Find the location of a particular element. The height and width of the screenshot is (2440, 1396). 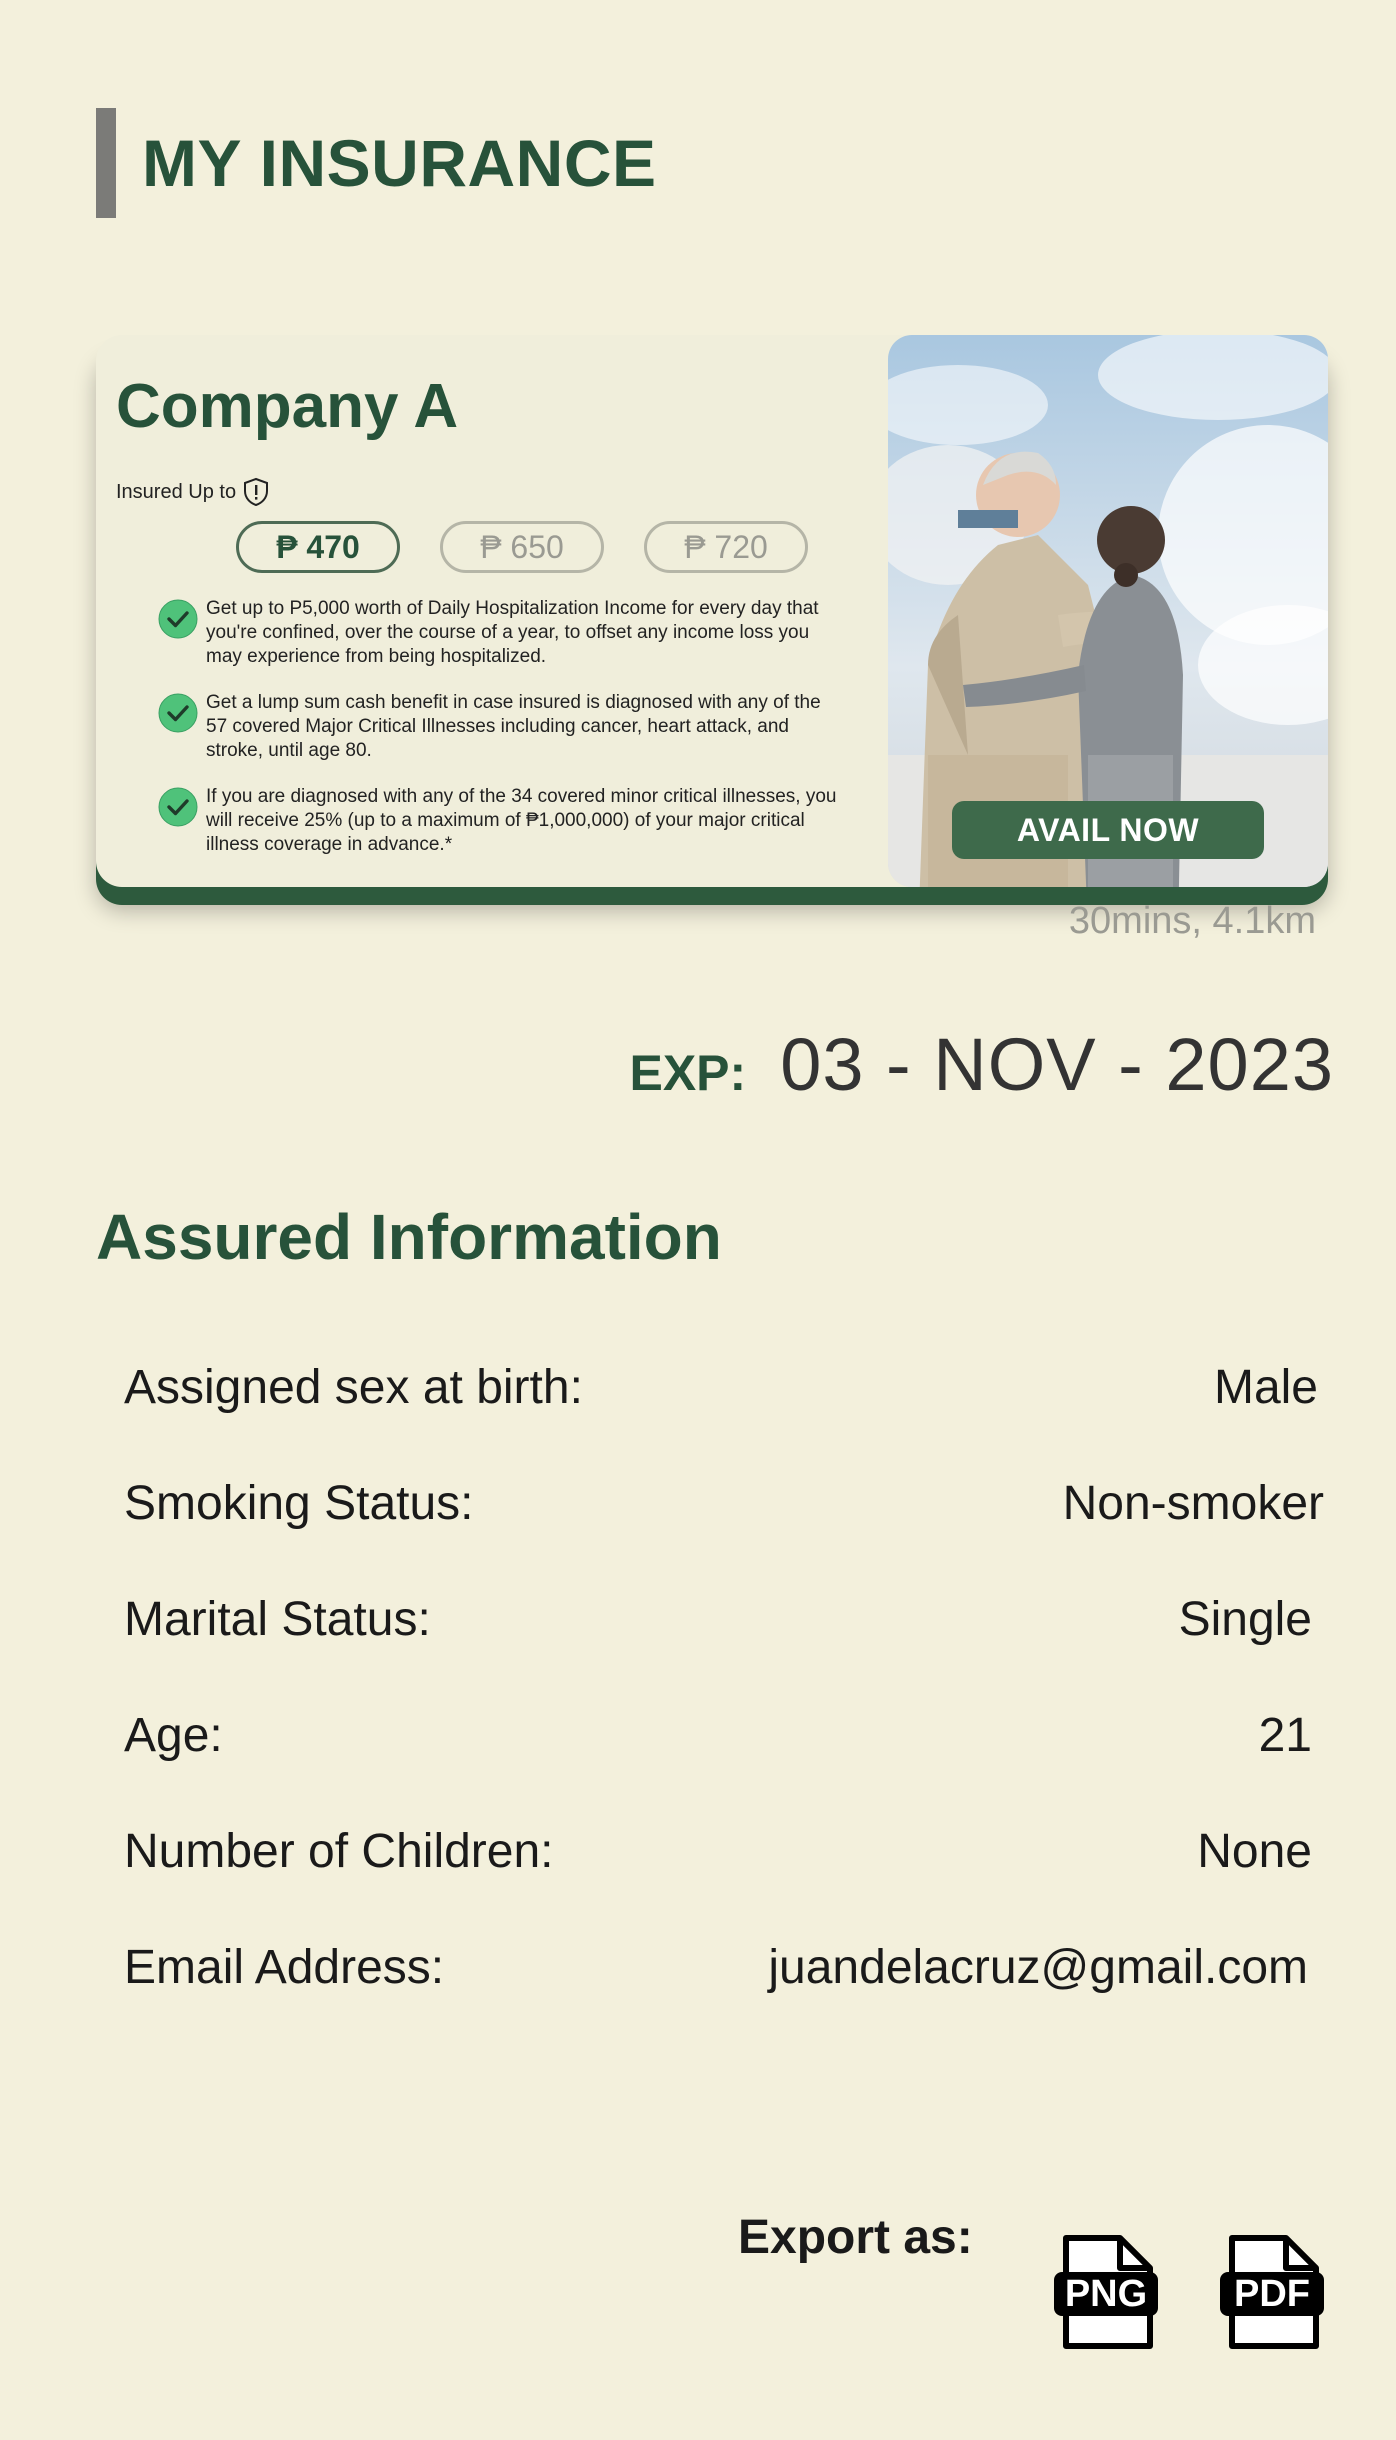

png-tag: PNG is located at coordinates (1106, 2294).